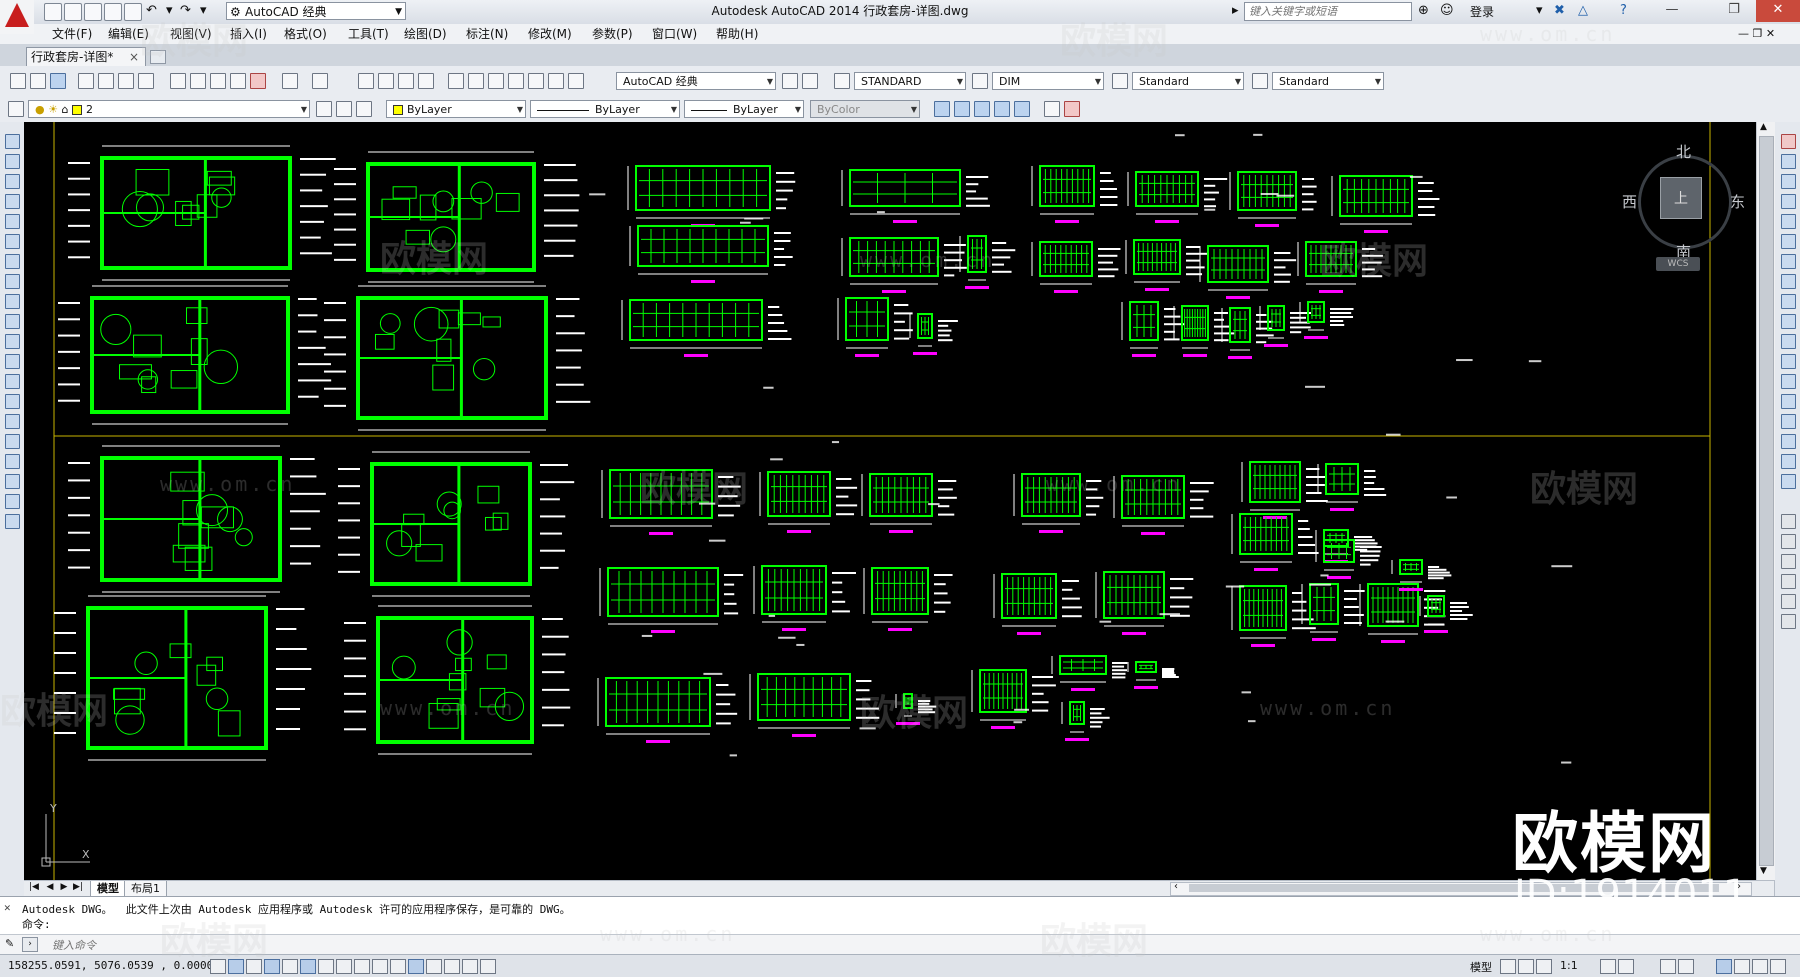 The height and width of the screenshot is (977, 1800). I want to click on menu-window: 窗口(W), so click(674, 34).